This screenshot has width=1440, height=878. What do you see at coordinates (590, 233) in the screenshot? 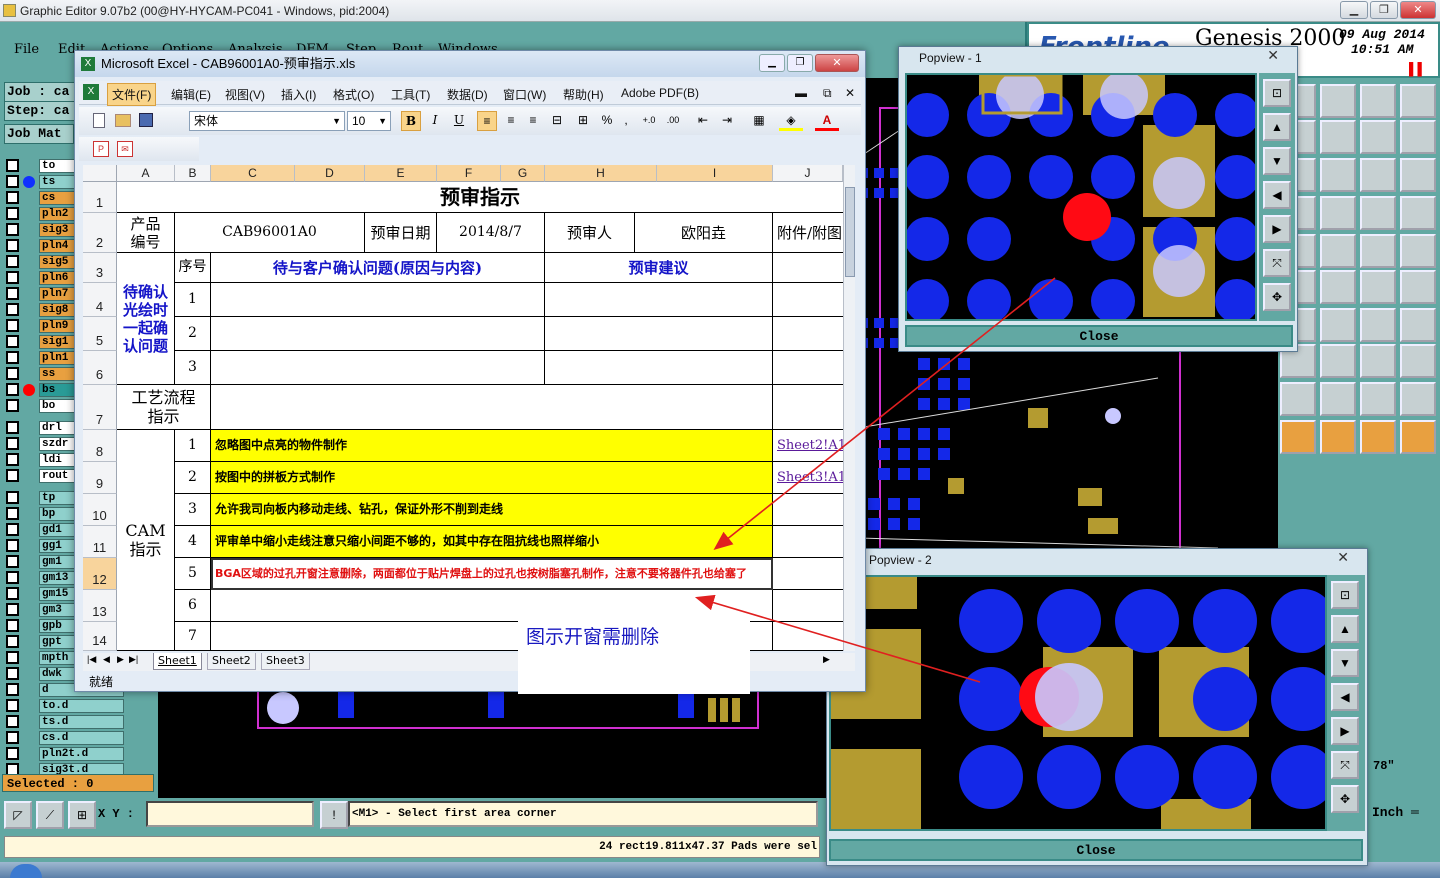
I see `reviewer-label-cell: 预审人` at bounding box center [590, 233].